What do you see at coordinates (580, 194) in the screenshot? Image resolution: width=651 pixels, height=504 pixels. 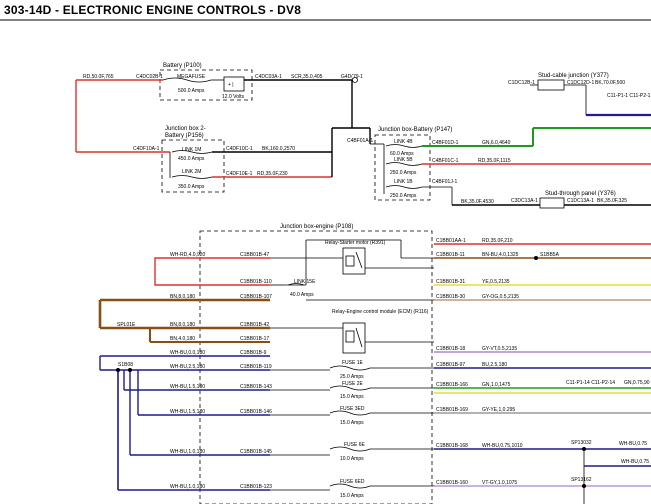 I see `stud-panel-title: Stud-through panel (Y376)` at bounding box center [580, 194].